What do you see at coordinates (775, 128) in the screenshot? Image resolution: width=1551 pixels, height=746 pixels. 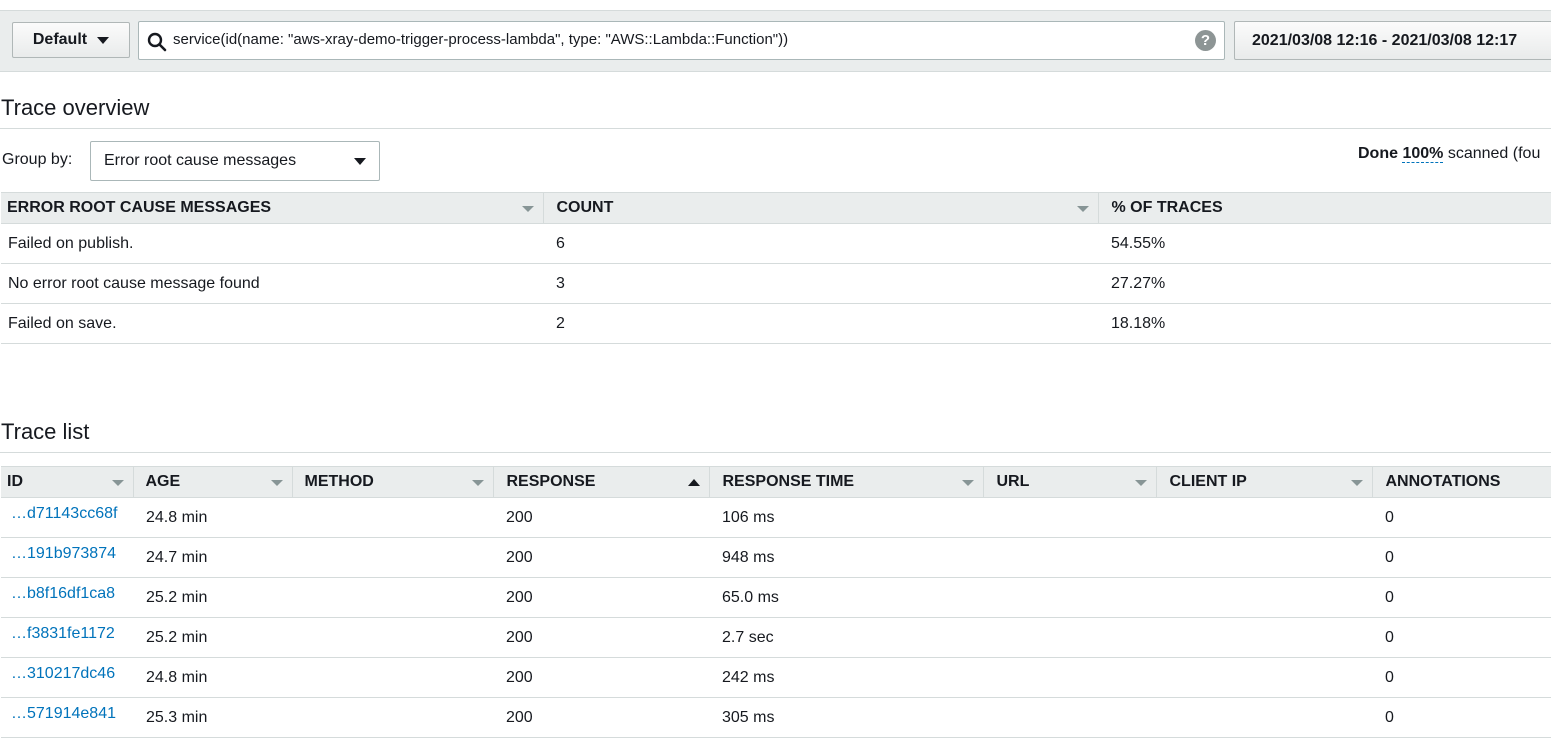 I see `divider` at bounding box center [775, 128].